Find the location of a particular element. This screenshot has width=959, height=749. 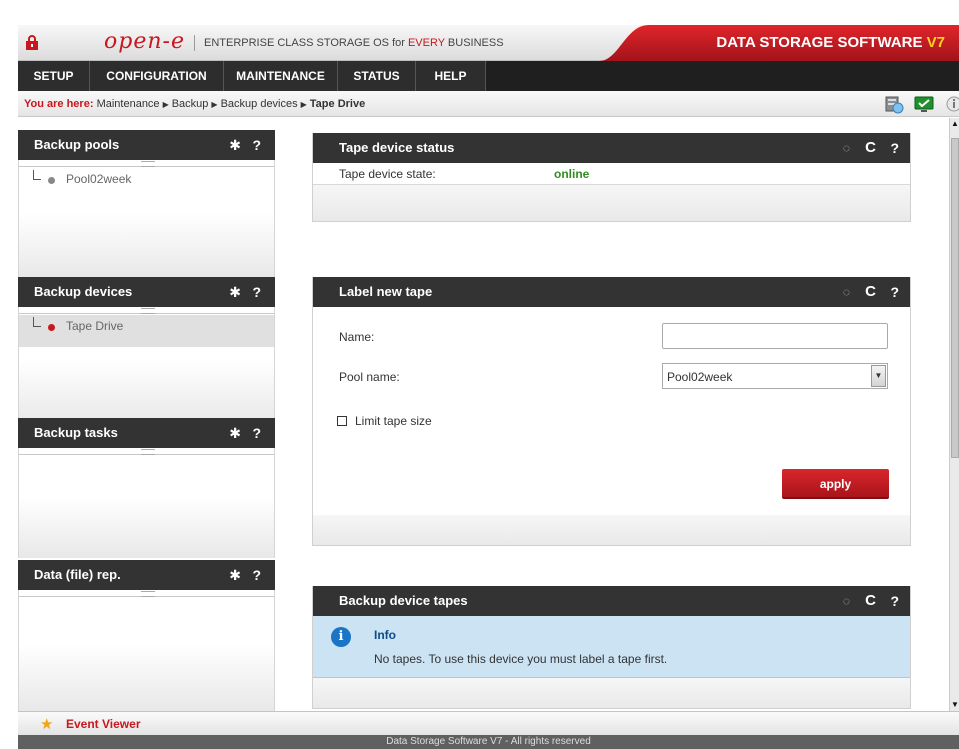

logo: open-e is located at coordinates (144, 41).